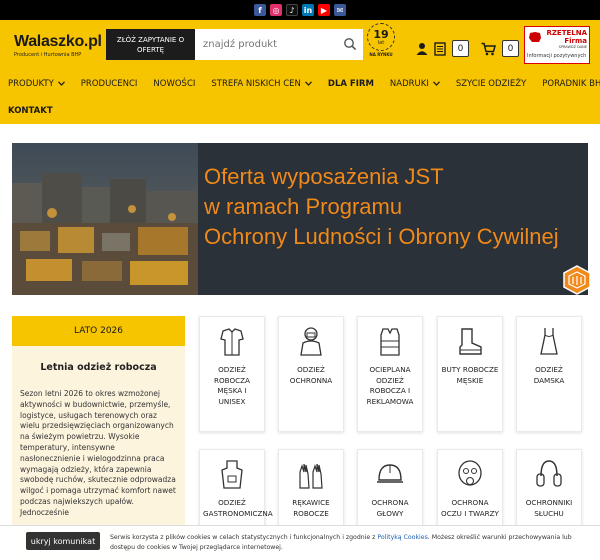 This screenshot has width=600, height=560. I want to click on site-logo: Walaszko.pl Producent i Hurtownia BHP, so click(58, 49).